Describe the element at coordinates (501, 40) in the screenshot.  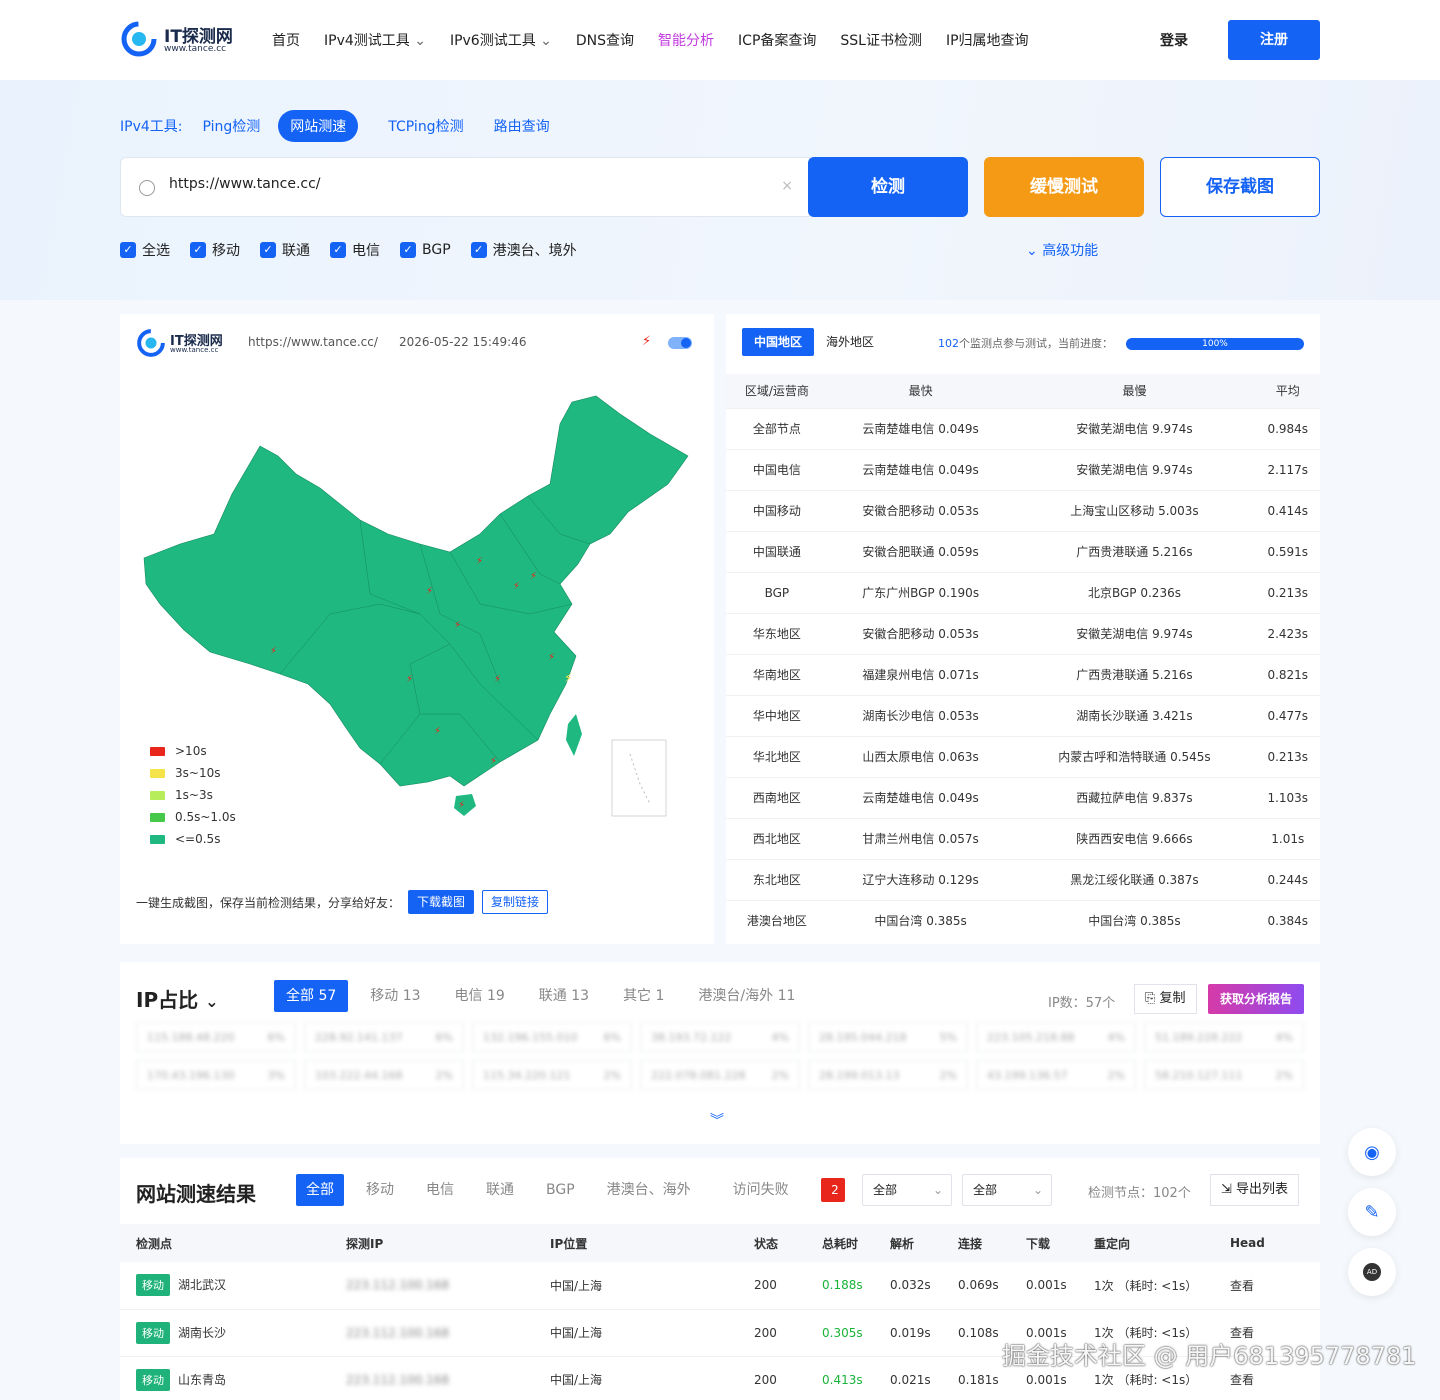
I see `nav-ipv6-tools: IPv6测试工具 ⌄` at that location.